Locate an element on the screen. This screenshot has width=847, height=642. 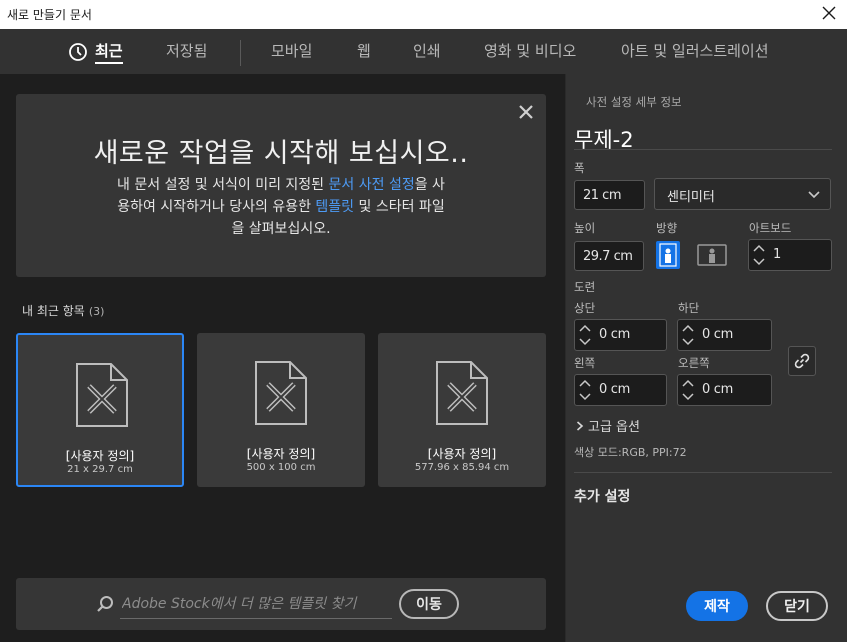
right-label: 오른쪽 is located at coordinates (694, 363).